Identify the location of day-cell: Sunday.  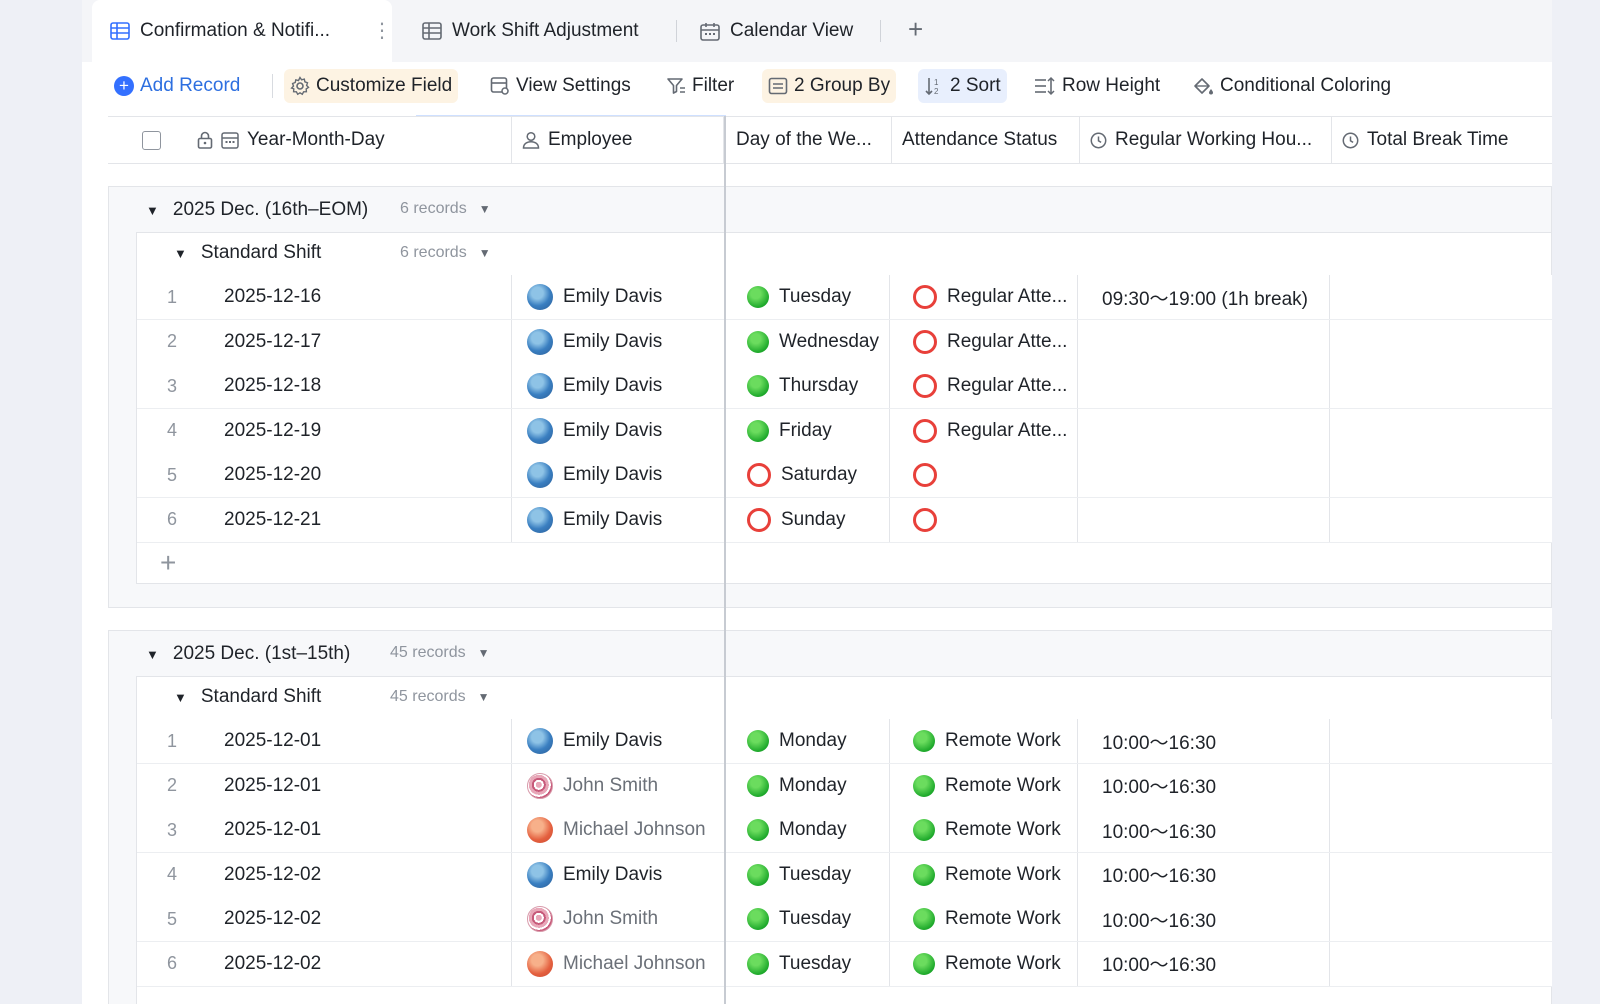
(822, 520).